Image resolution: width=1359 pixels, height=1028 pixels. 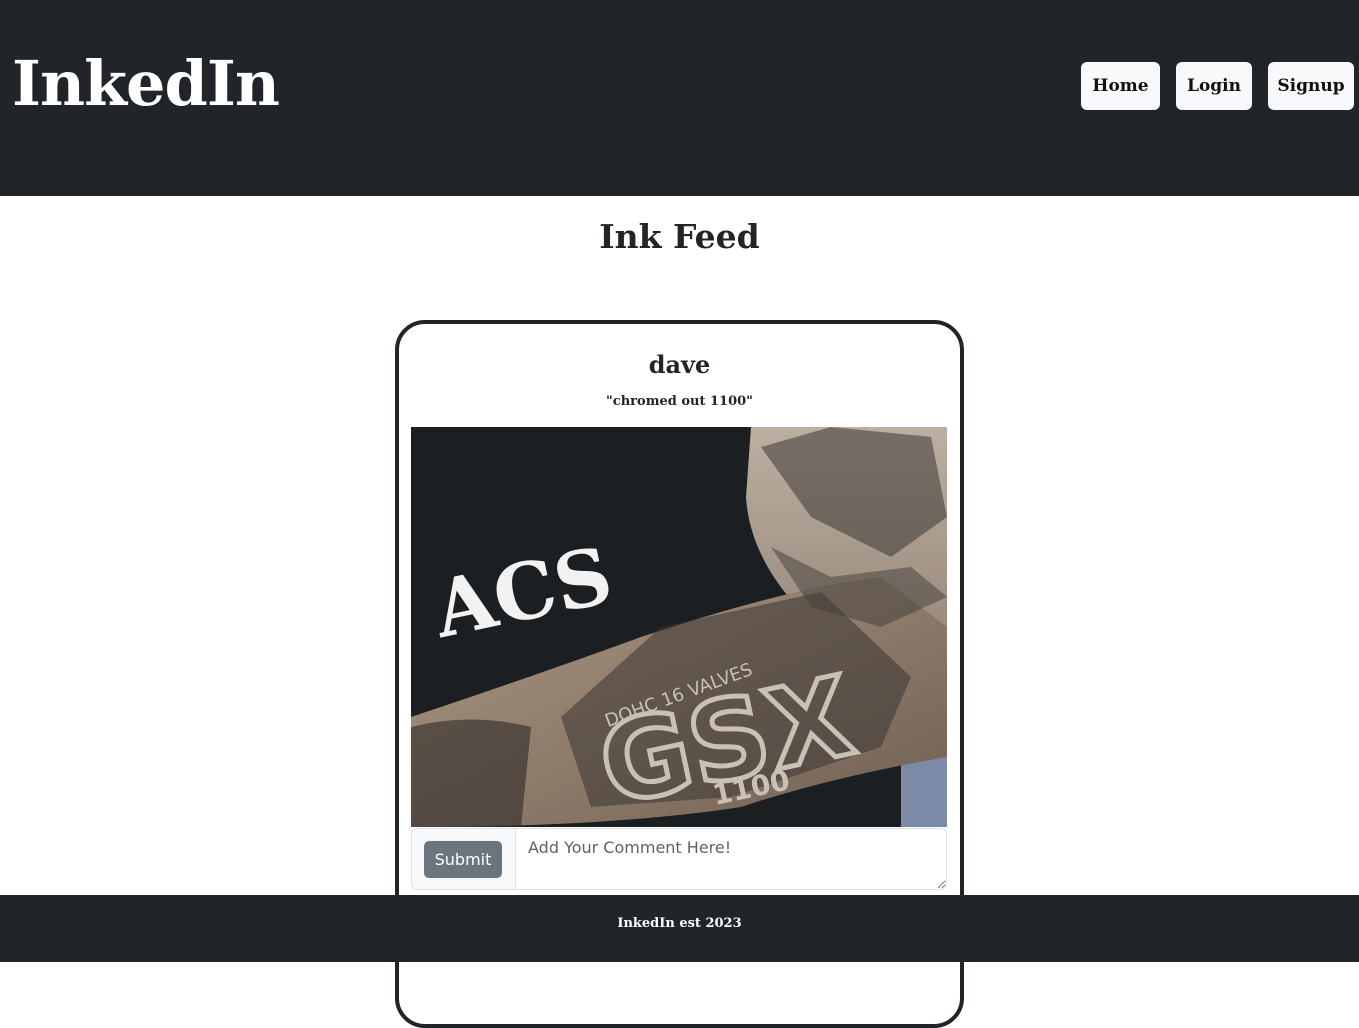 I want to click on nav-signup-button: Signup, so click(x=1311, y=86).